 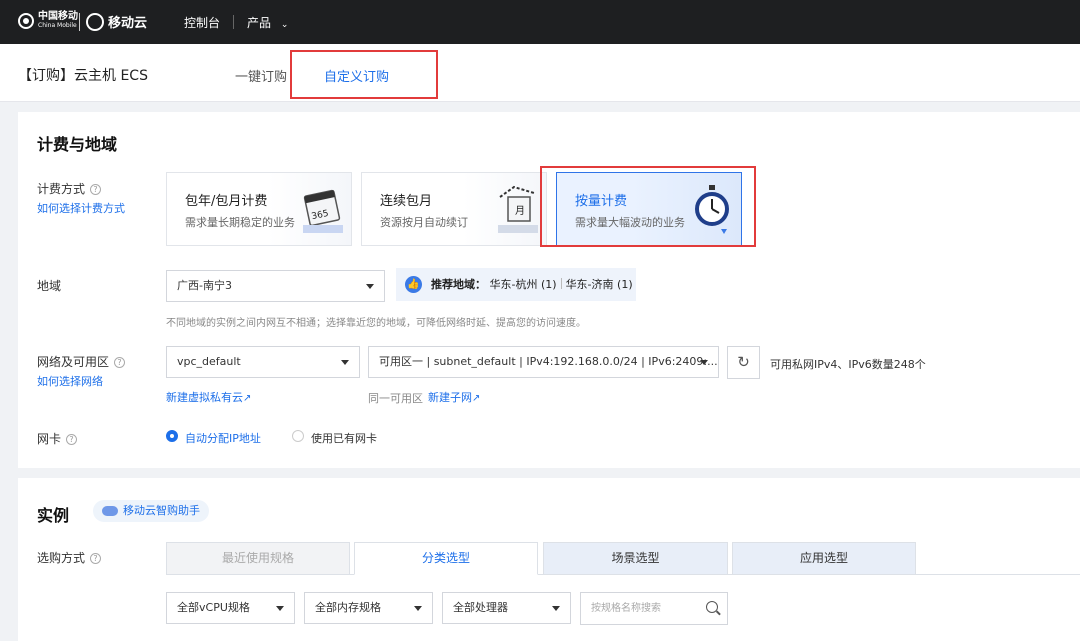 What do you see at coordinates (413, 284) in the screenshot?
I see `thumbs-up-icon: 👍` at bounding box center [413, 284].